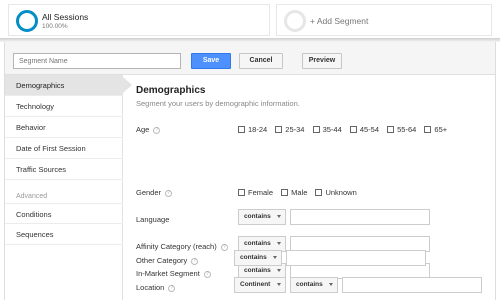  What do you see at coordinates (64, 127) in the screenshot?
I see `sidebar-item-behavior: Behavior` at bounding box center [64, 127].